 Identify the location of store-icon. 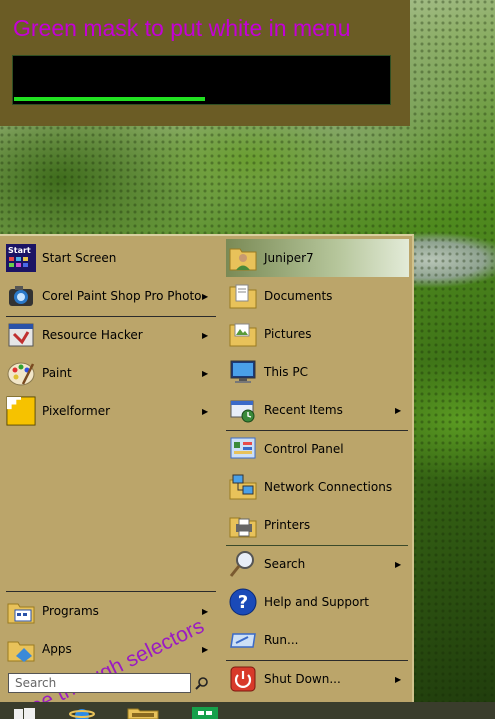
(205, 712).